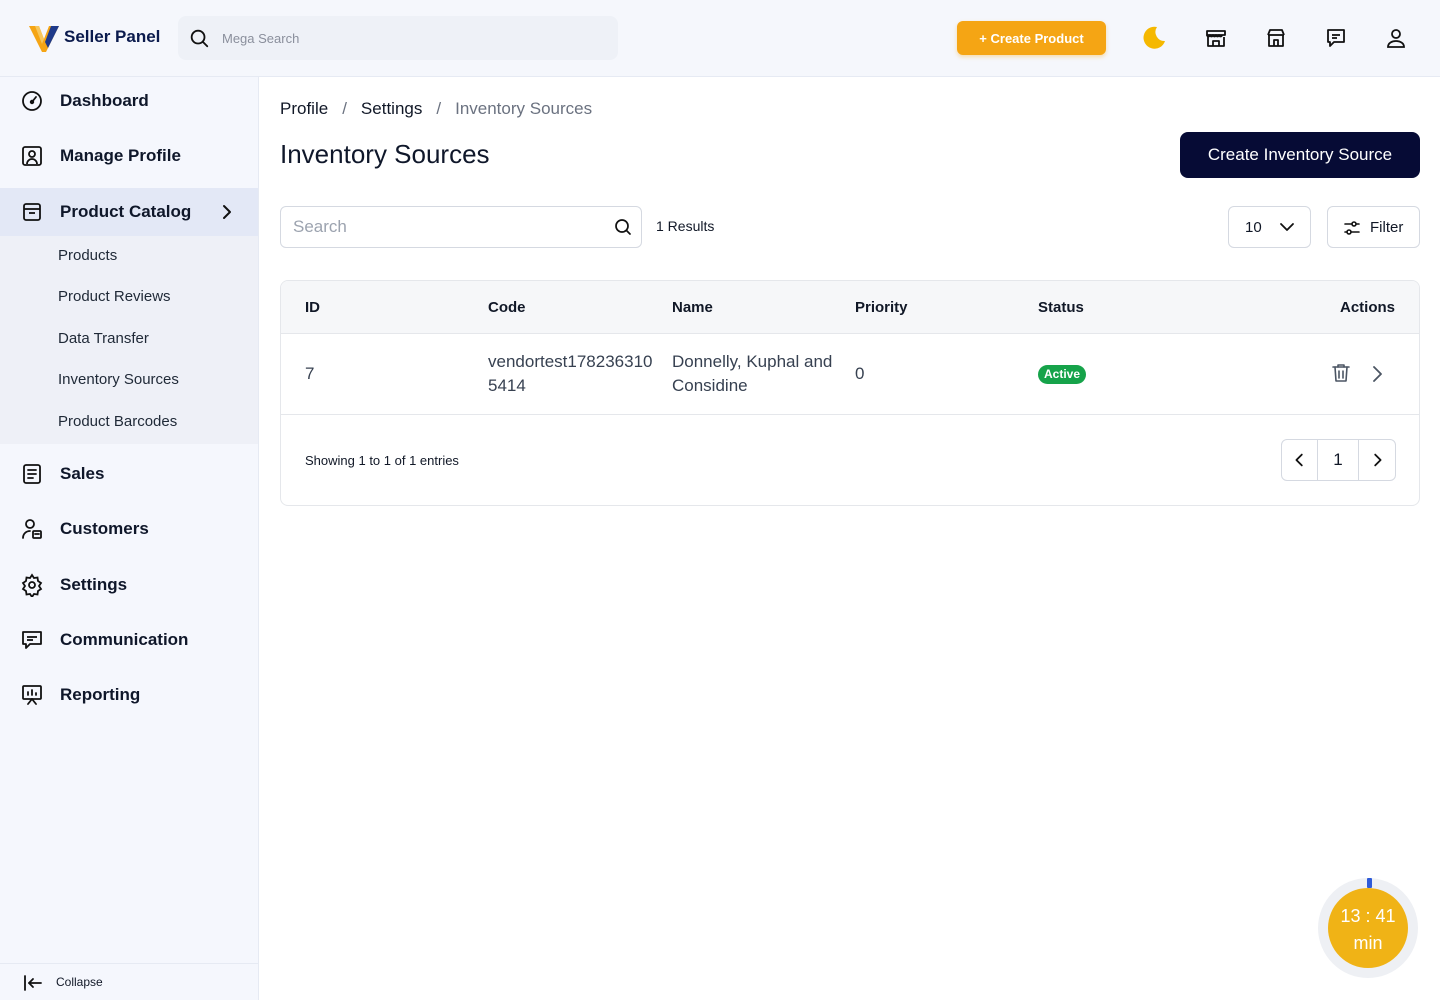  I want to click on sidebar-item-label: Customers, so click(104, 528).